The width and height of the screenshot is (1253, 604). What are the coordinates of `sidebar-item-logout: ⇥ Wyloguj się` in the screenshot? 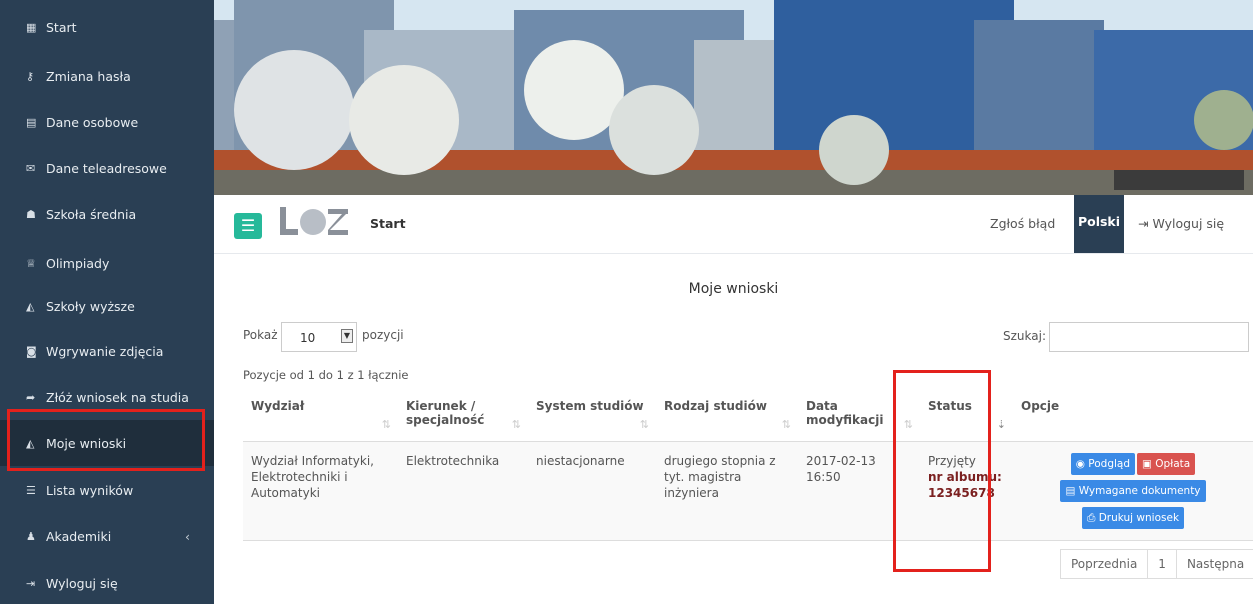 It's located at (107, 582).